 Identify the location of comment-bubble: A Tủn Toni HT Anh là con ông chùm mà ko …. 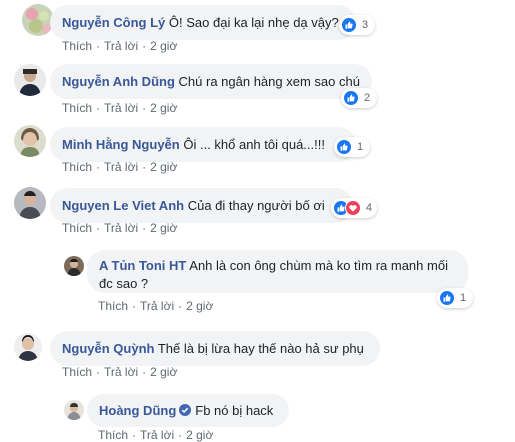
(277, 271).